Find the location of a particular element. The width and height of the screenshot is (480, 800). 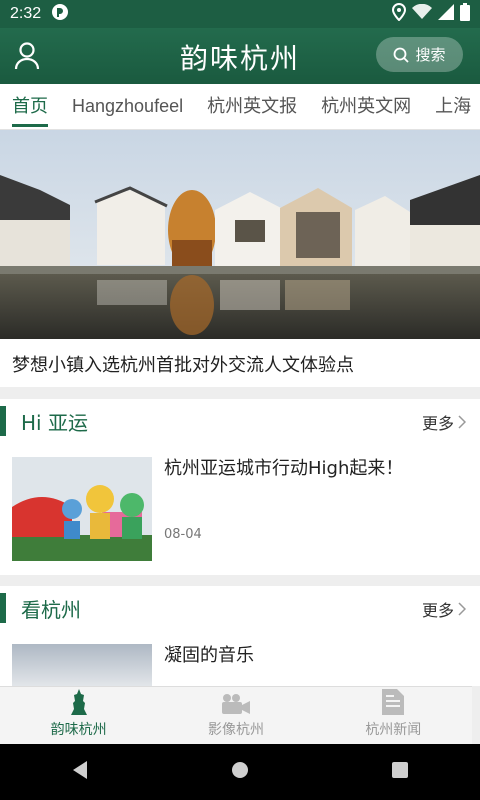

search-button: 搜索 is located at coordinates (419, 54).